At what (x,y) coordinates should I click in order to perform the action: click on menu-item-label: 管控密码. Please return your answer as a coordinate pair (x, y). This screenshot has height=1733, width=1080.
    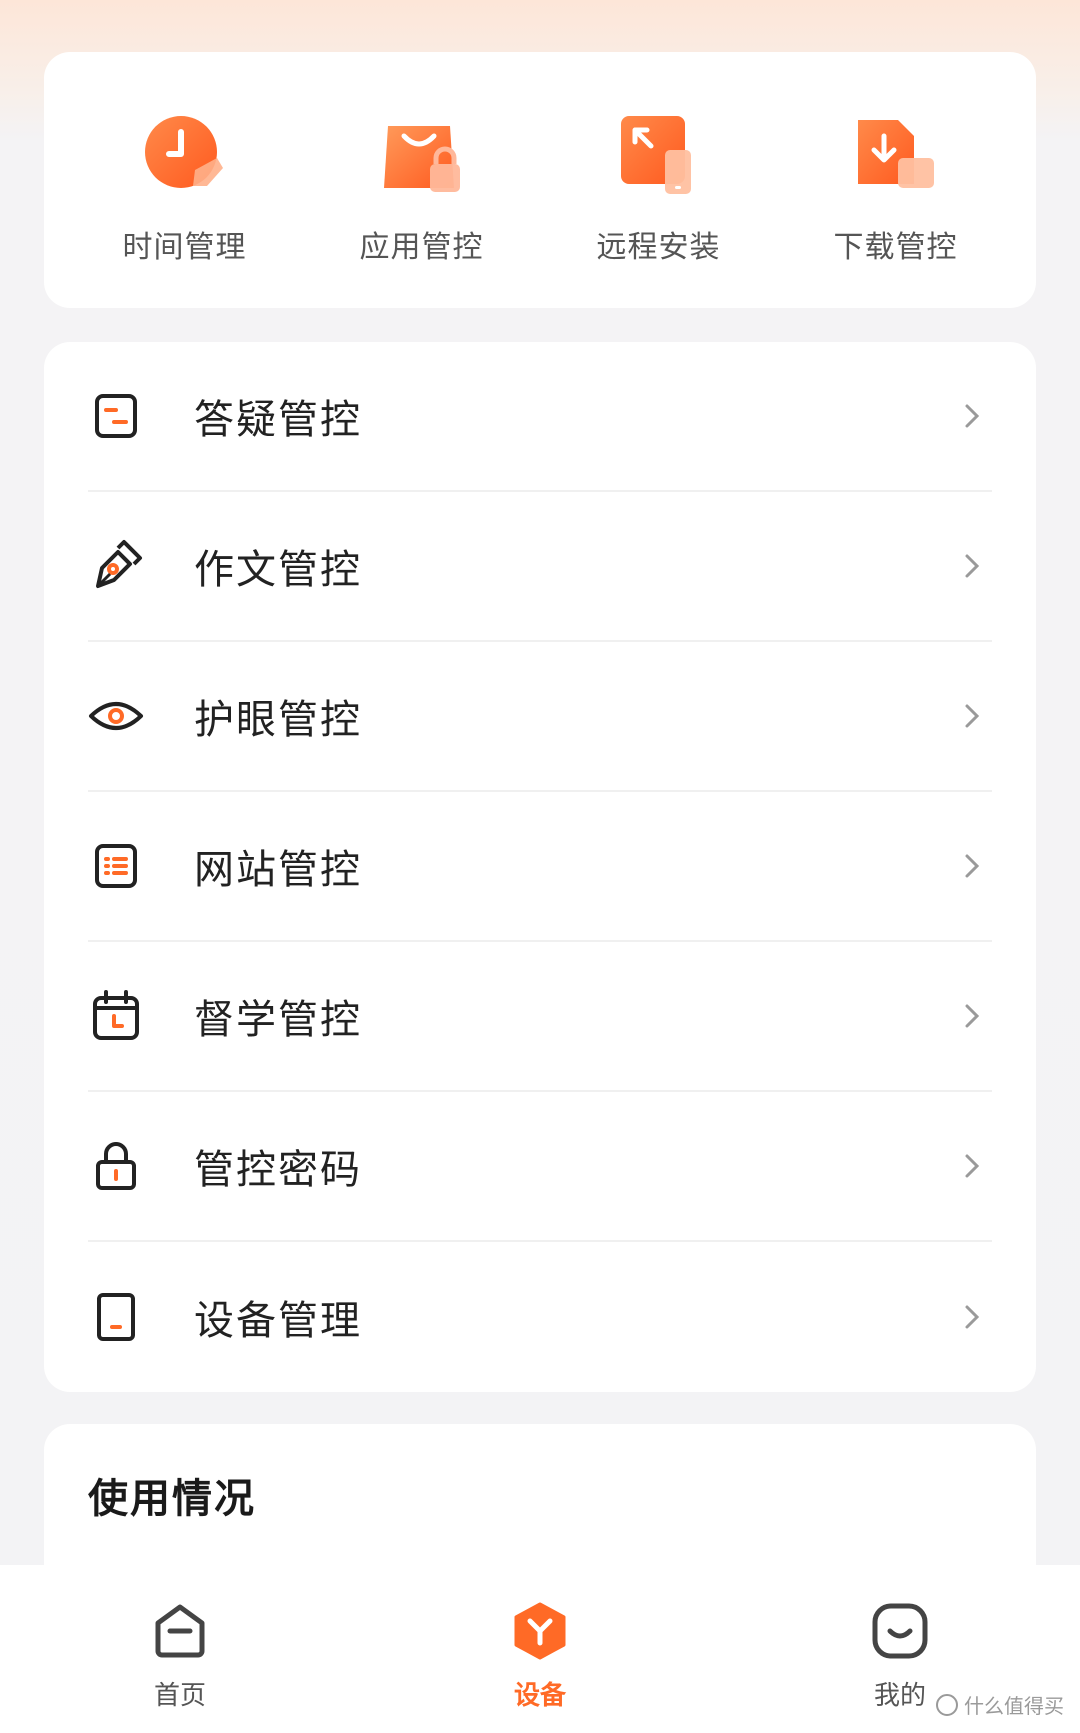
    Looking at the image, I should click on (278, 1170).